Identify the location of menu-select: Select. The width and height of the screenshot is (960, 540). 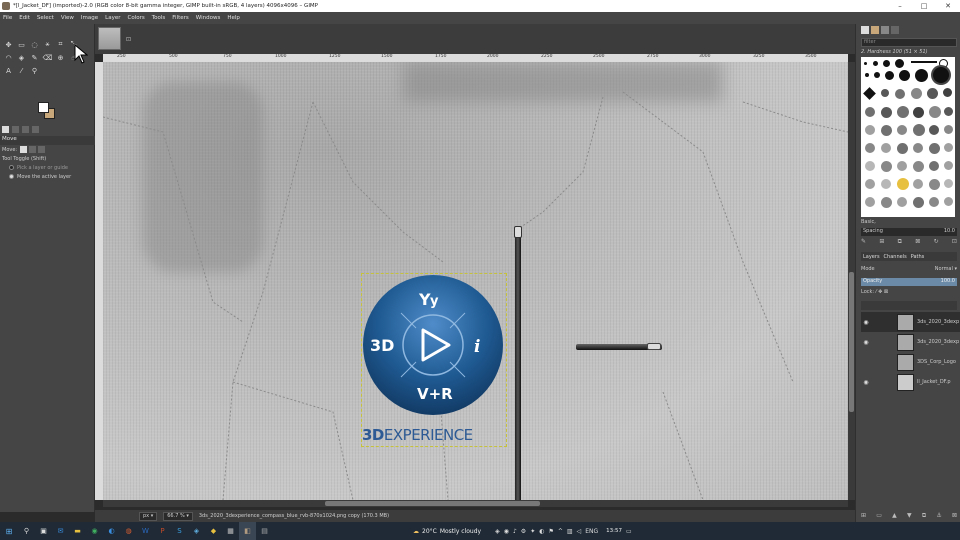
(45, 18).